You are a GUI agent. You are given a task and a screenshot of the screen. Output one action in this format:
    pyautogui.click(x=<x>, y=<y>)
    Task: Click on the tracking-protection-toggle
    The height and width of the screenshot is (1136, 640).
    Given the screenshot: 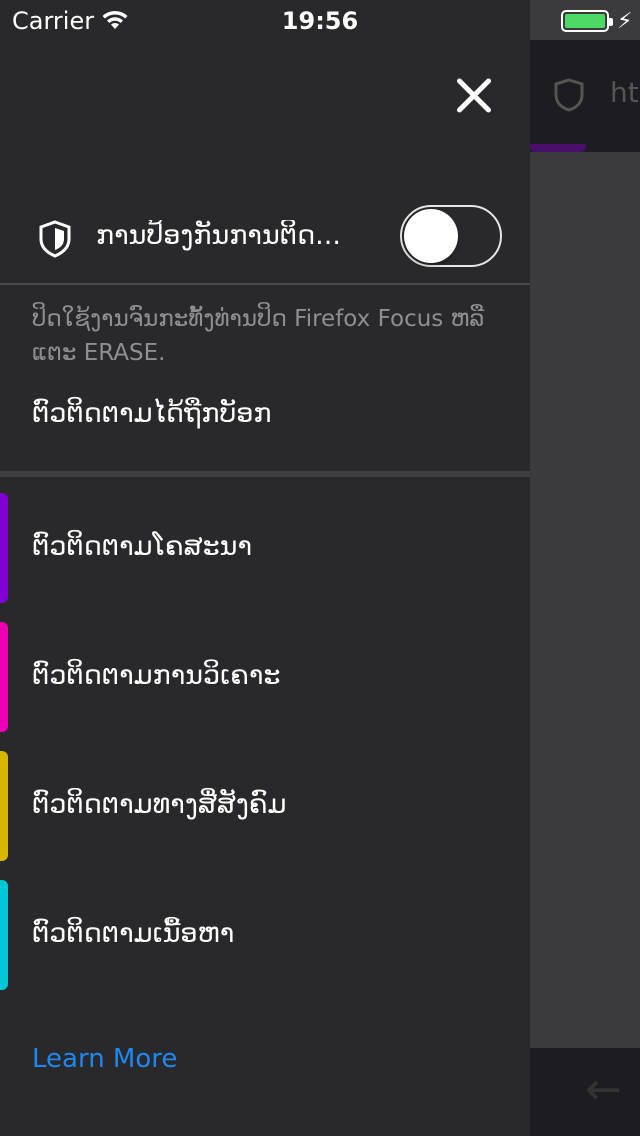 What is the action you would take?
    pyautogui.click(x=451, y=236)
    